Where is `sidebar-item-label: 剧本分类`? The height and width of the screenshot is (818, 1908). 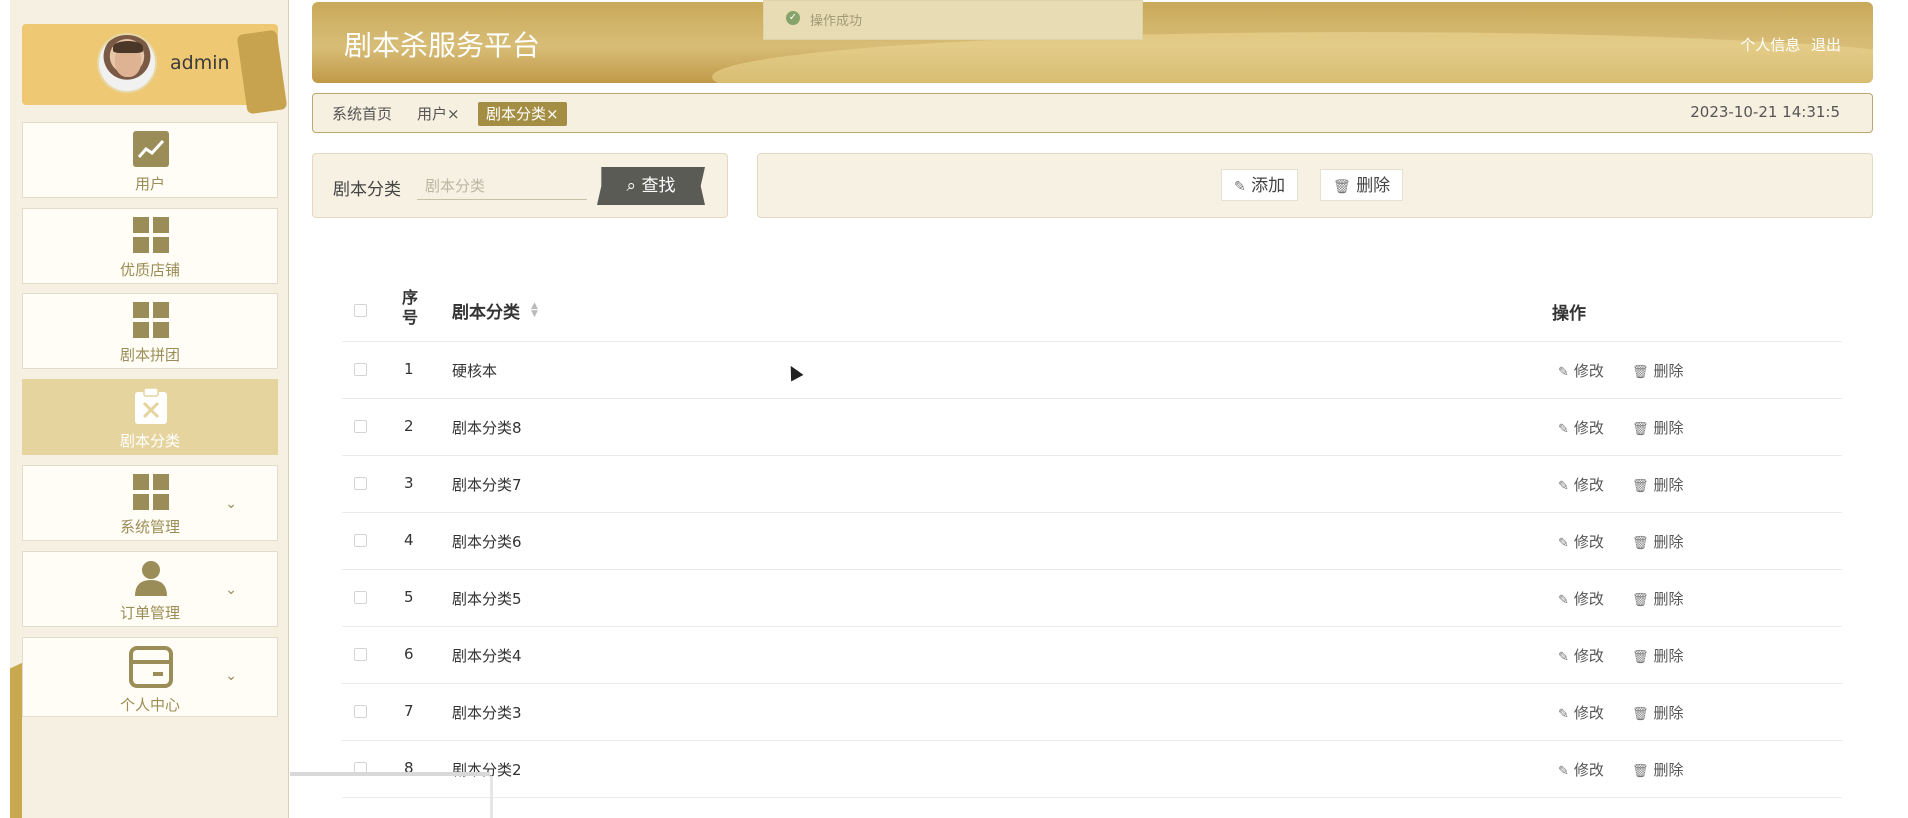 sidebar-item-label: 剧本分类 is located at coordinates (149, 441).